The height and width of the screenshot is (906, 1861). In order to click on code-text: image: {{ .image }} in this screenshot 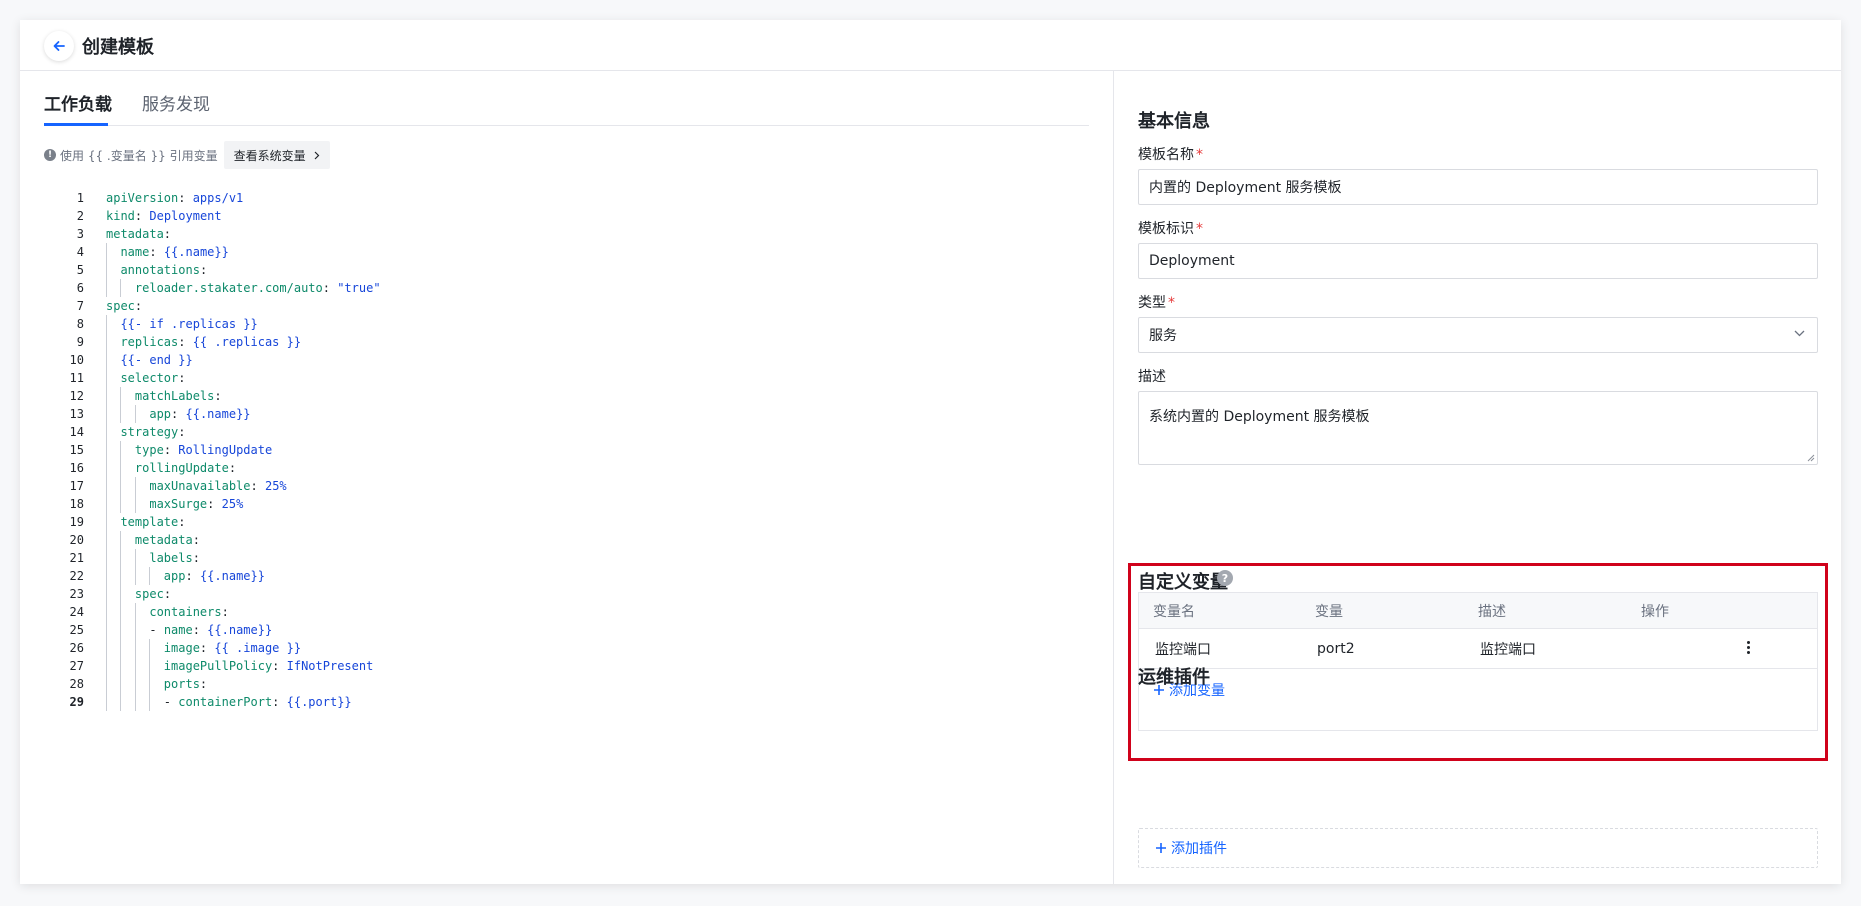, I will do `click(232, 648)`.